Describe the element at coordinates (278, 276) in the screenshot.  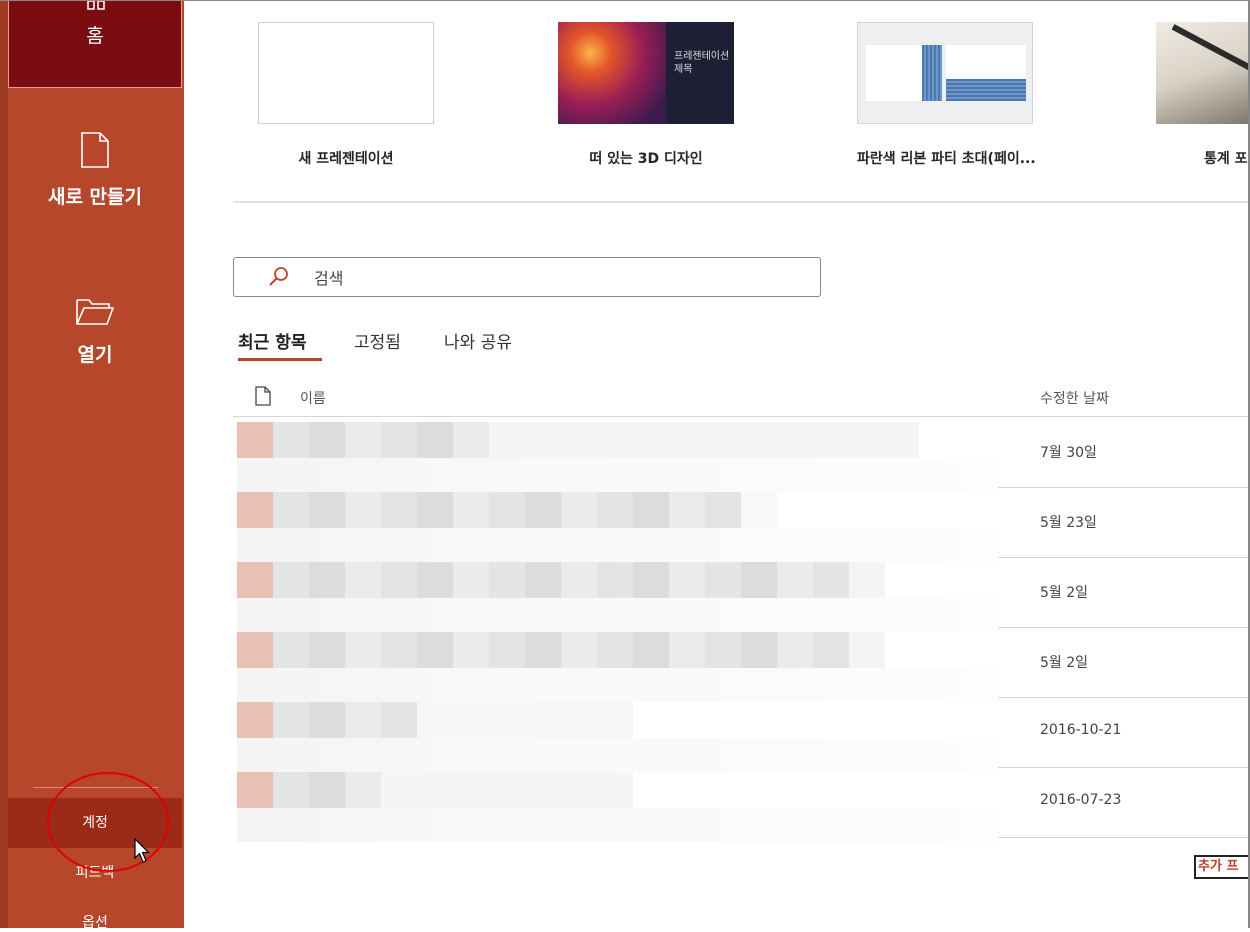
I see `search-icon` at that location.